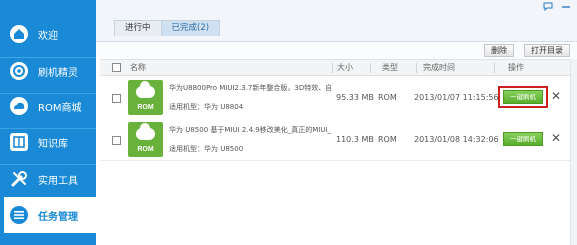 This screenshot has height=245, width=577. Describe the element at coordinates (250, 130) in the screenshot. I see `rom-title: 华为 U8500 基于MIUI 2.4.9移改美化_真正的MIUI_非` at that location.